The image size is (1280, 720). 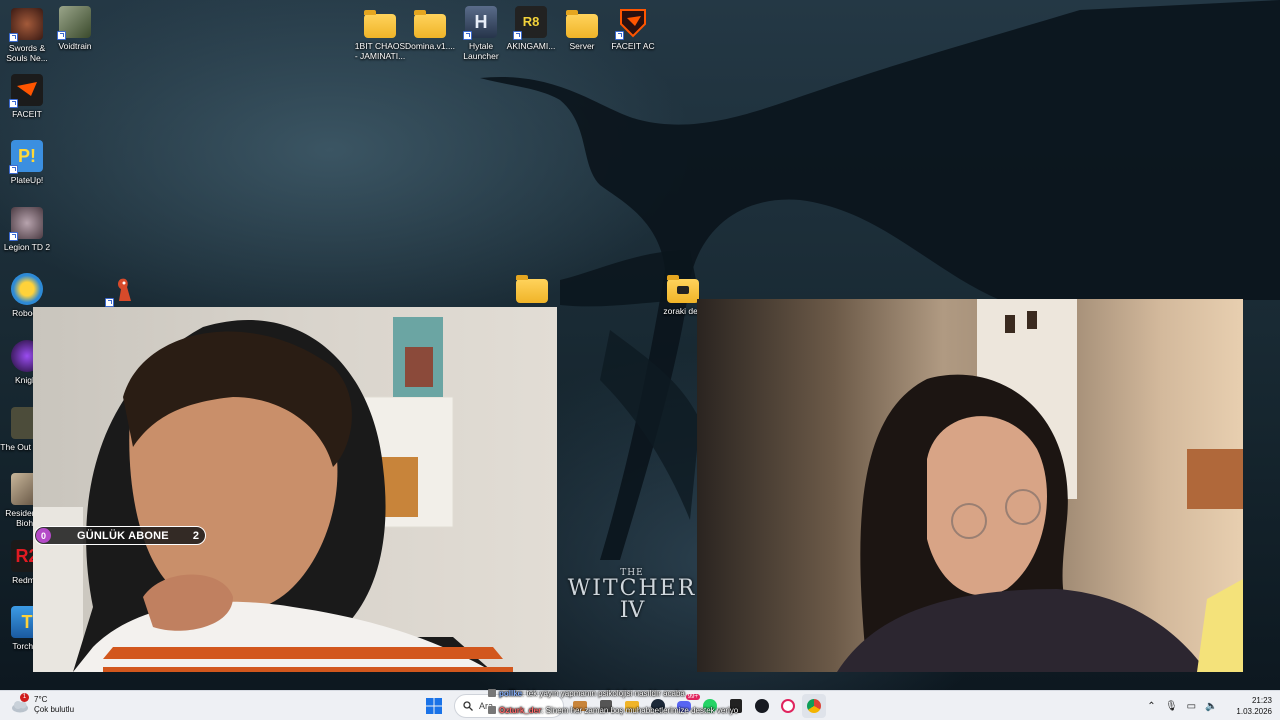 I want to click on desktop-icon-label: Legion TD 2, so click(x=27, y=247).